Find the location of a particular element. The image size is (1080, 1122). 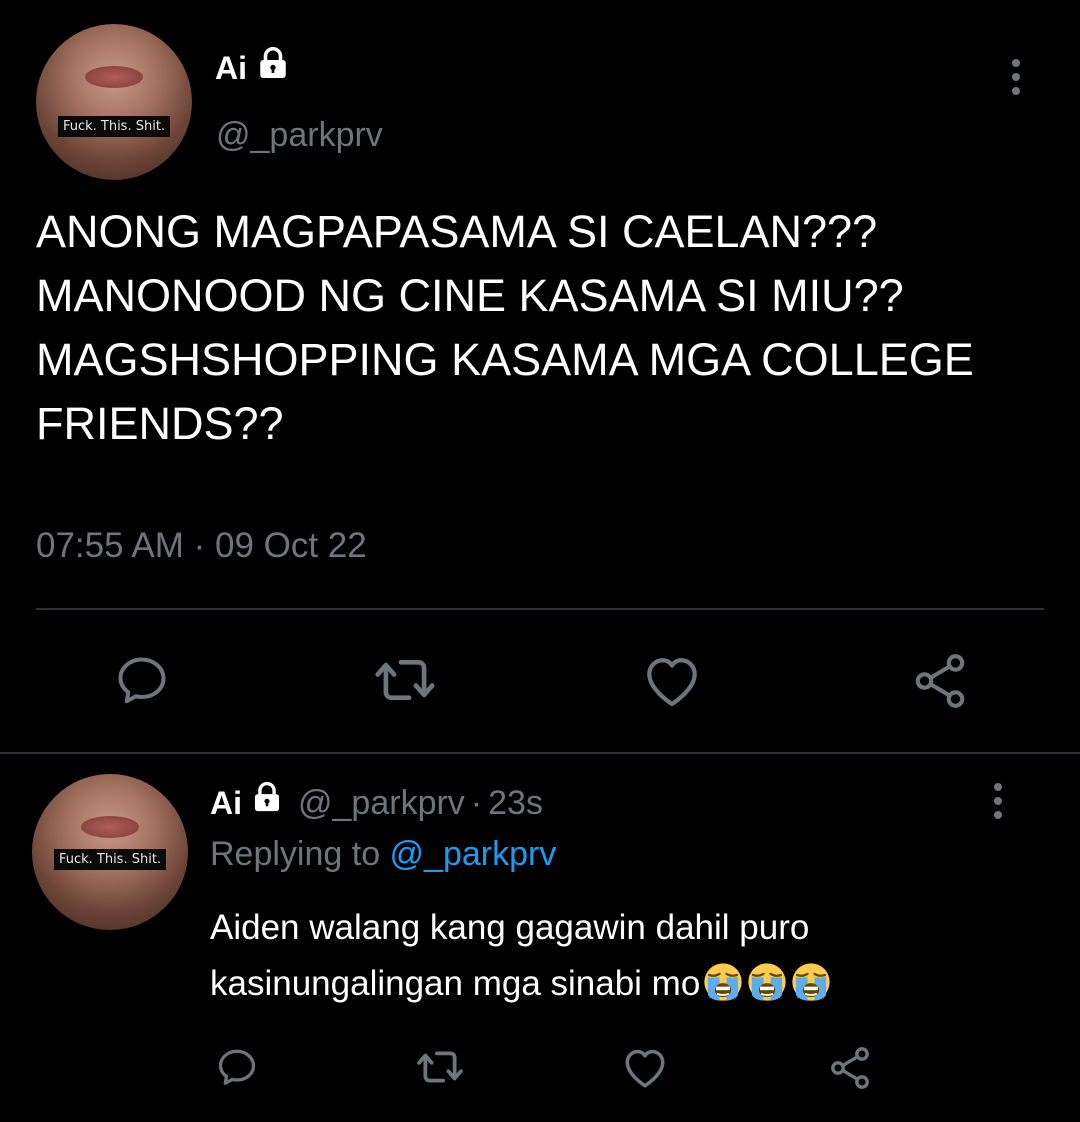

reply-author-handle: @_parkprv is located at coordinates (381, 803).